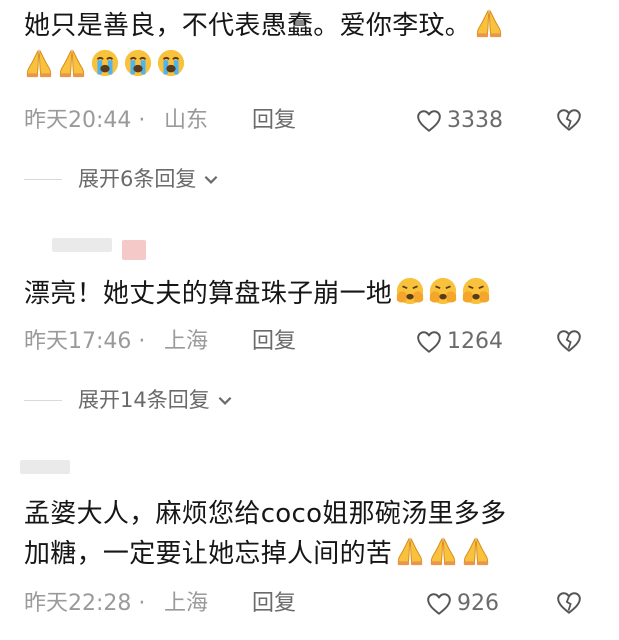 The width and height of the screenshot is (619, 640). What do you see at coordinates (134, 250) in the screenshot?
I see `avatar-placeholder` at bounding box center [134, 250].